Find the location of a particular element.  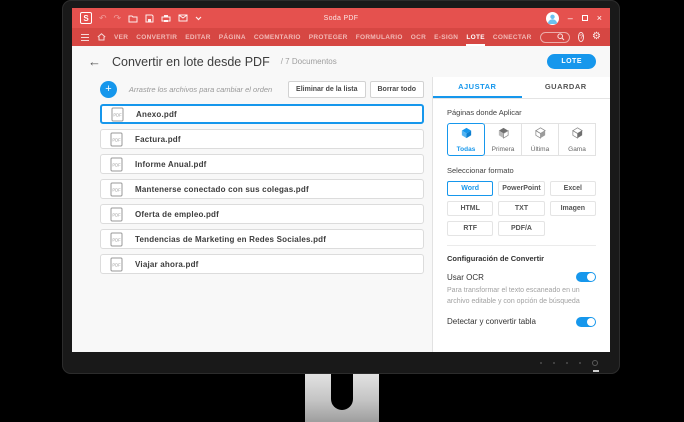

format-excel: Excel is located at coordinates (572, 188).